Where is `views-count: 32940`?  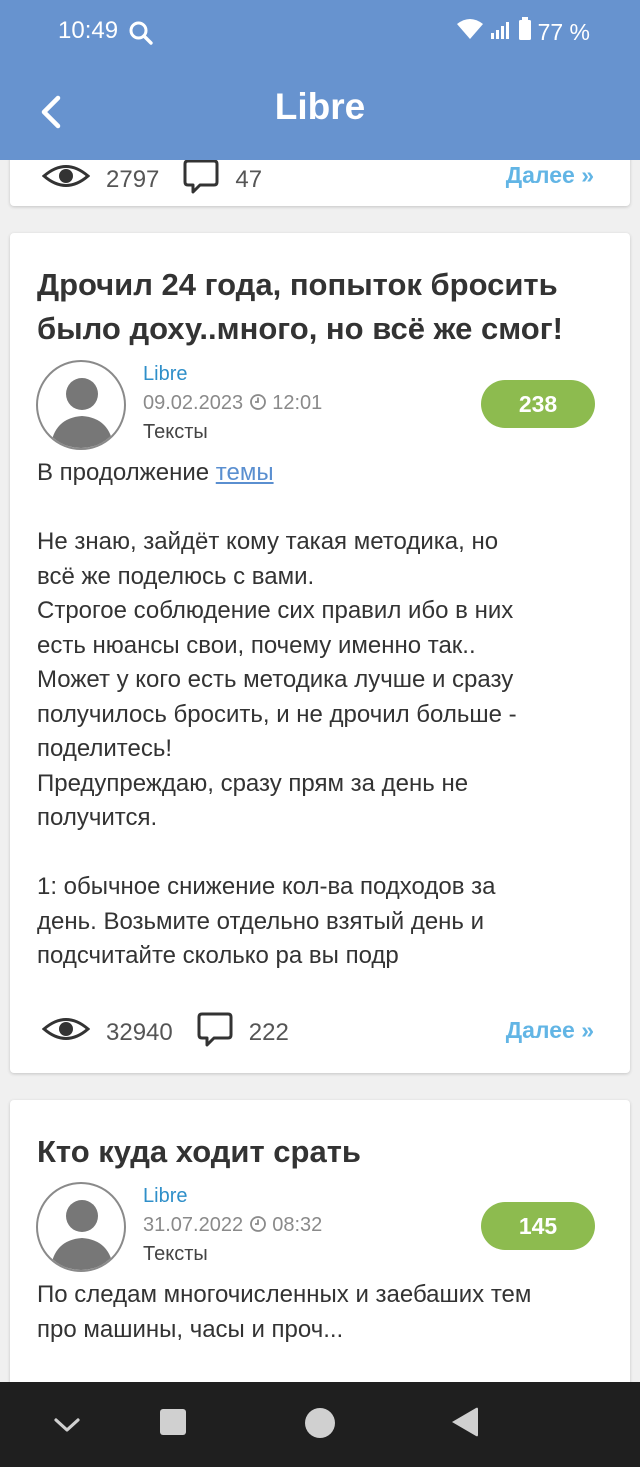 views-count: 32940 is located at coordinates (139, 1032).